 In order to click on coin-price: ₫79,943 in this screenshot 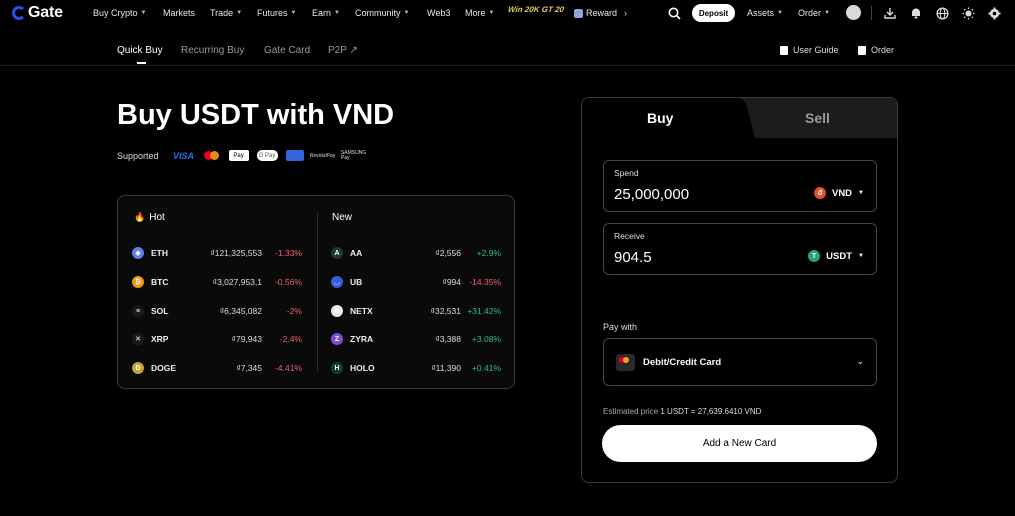, I will do `click(246, 339)`.